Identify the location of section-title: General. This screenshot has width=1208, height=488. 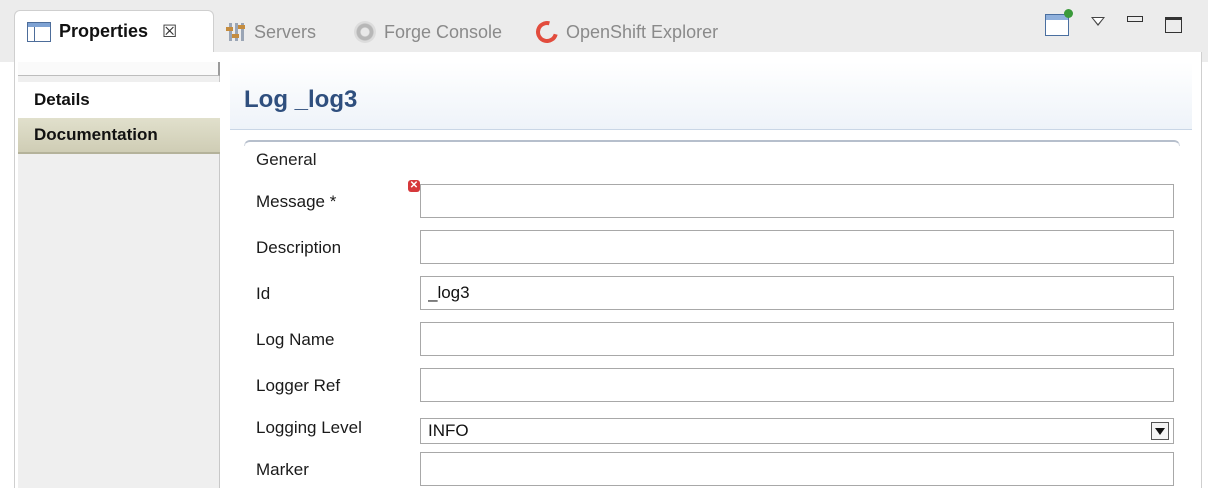
(286, 159).